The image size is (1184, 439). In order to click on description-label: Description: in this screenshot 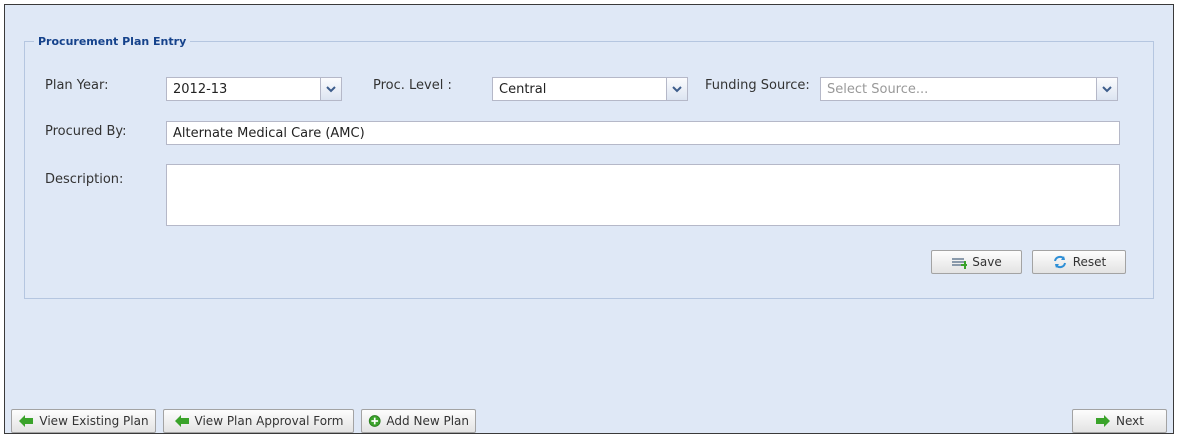, I will do `click(84, 179)`.